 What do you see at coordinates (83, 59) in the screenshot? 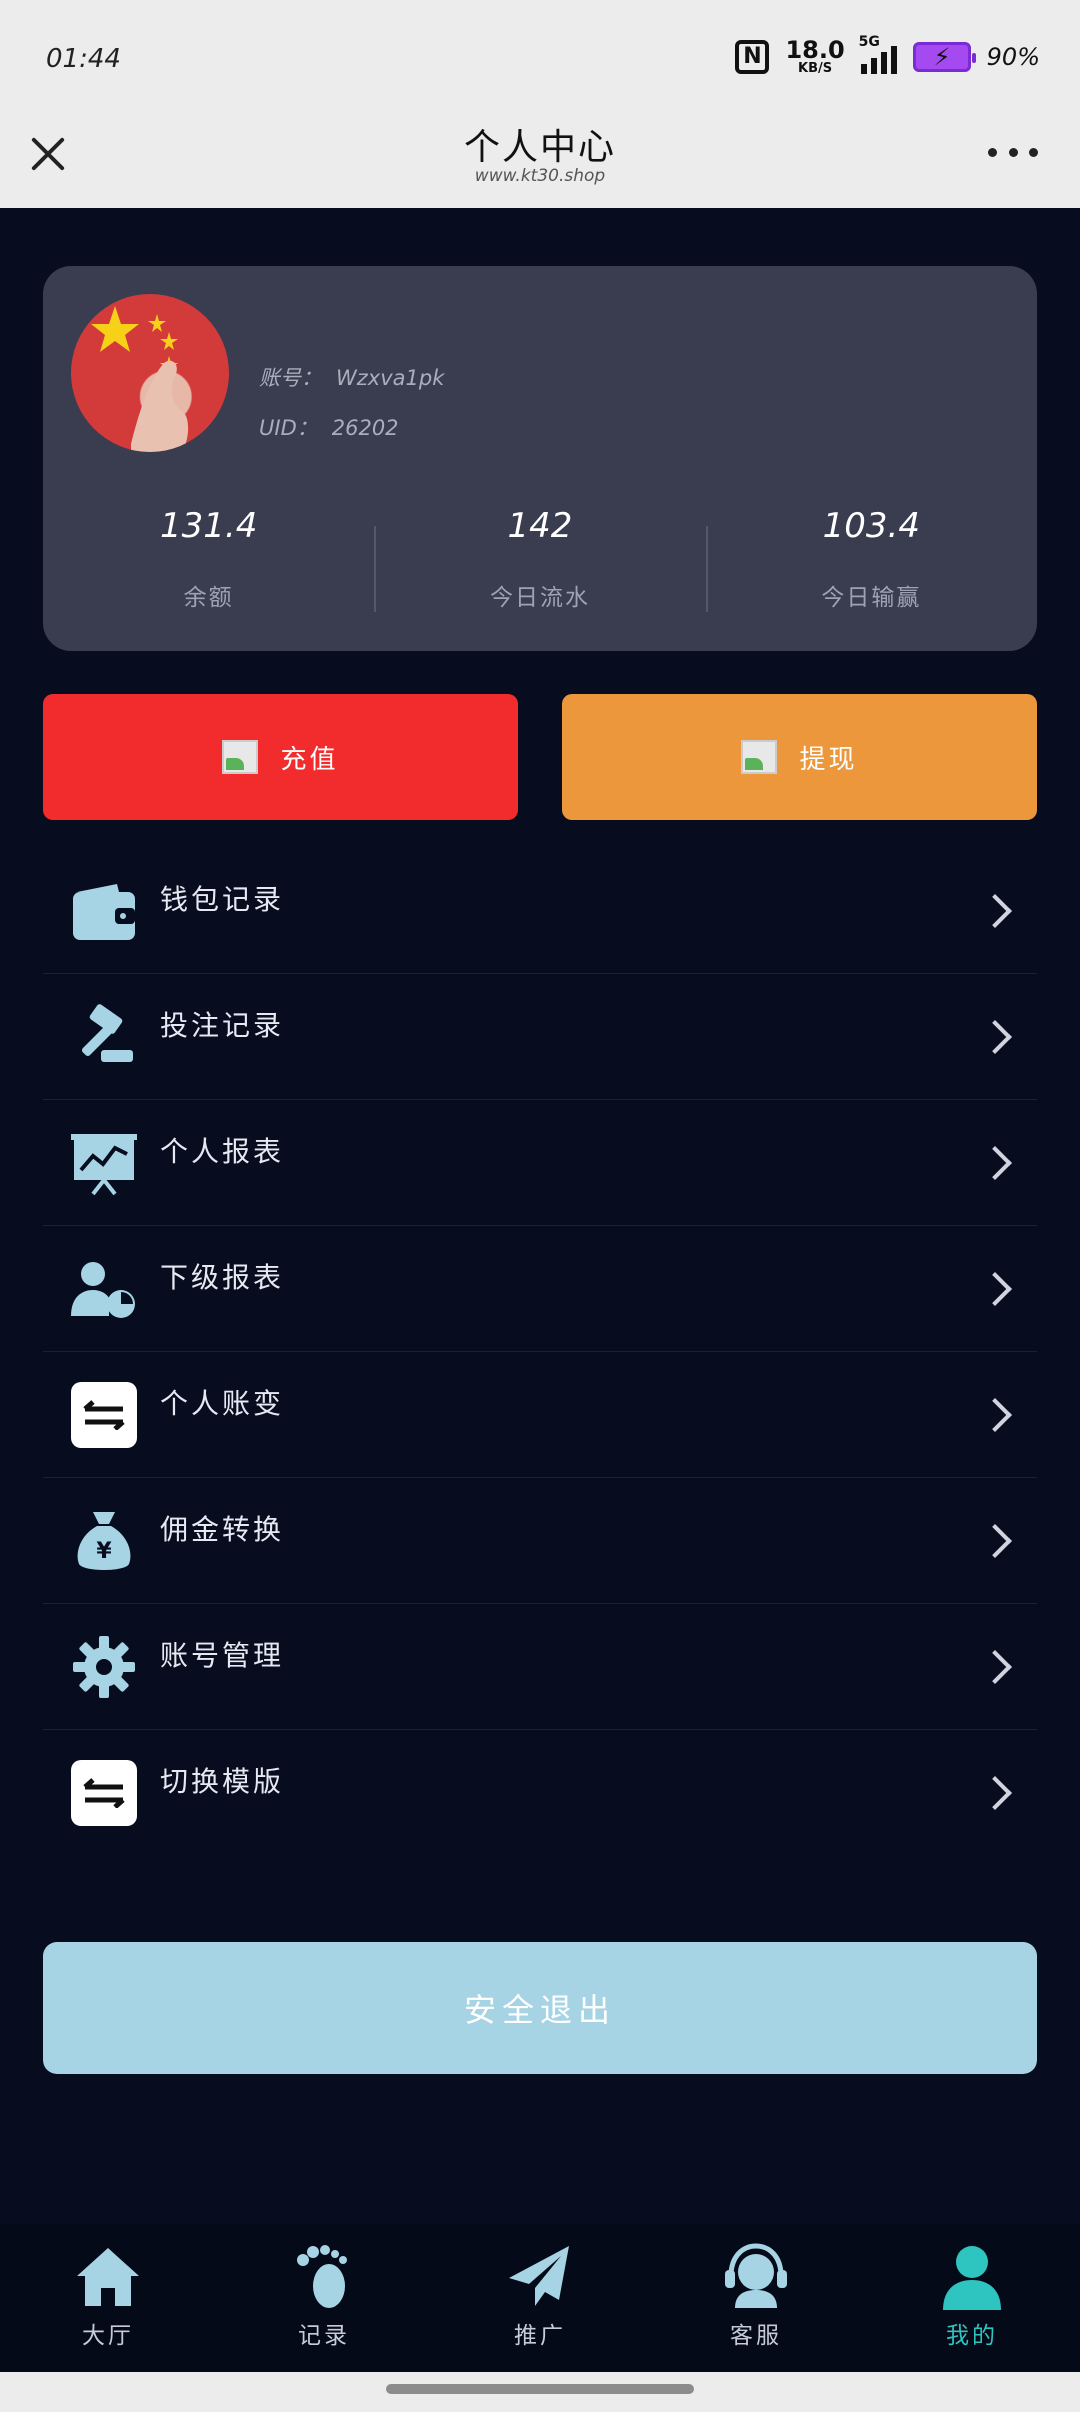
I see `status-time: 01:44` at bounding box center [83, 59].